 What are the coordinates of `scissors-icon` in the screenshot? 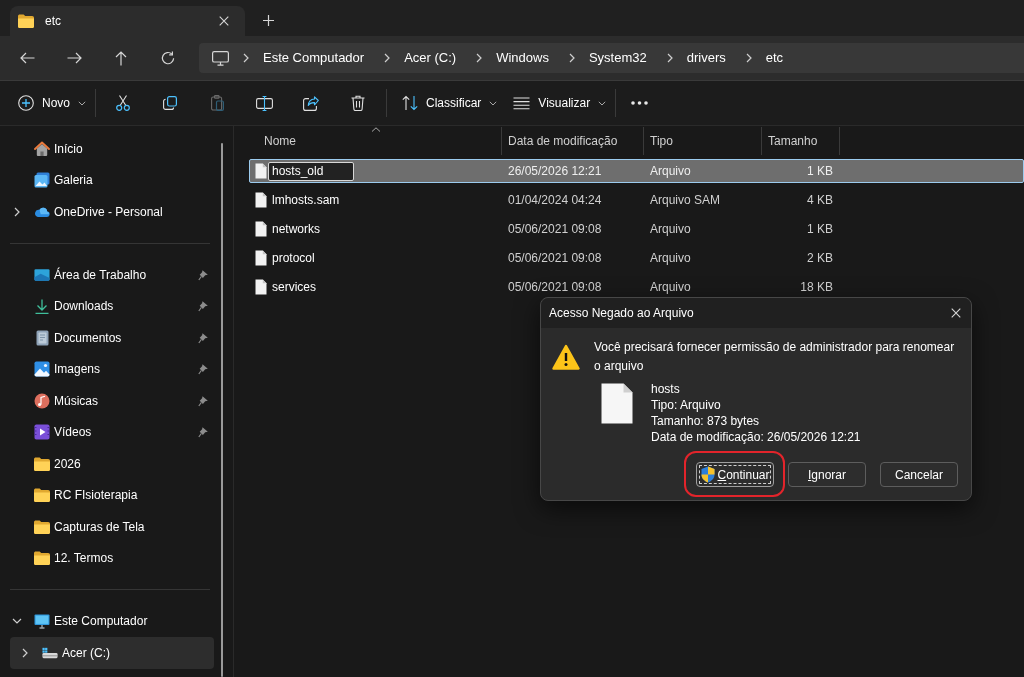 It's located at (123, 103).